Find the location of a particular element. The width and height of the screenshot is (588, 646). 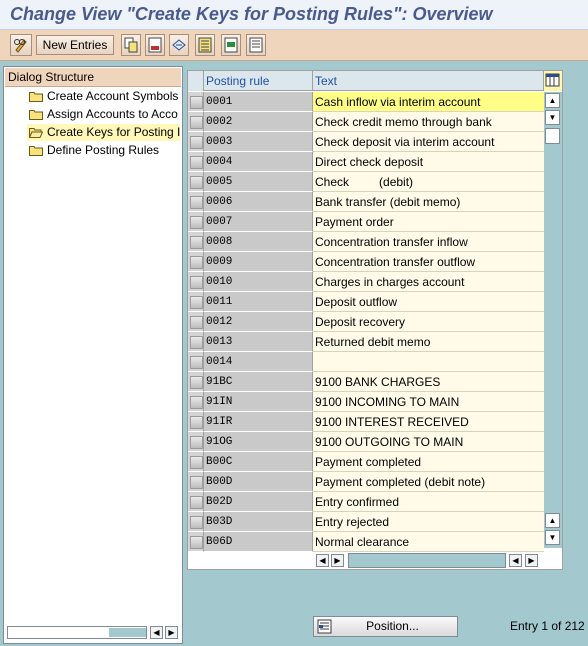

page-down-icon: ▼ is located at coordinates (552, 537).